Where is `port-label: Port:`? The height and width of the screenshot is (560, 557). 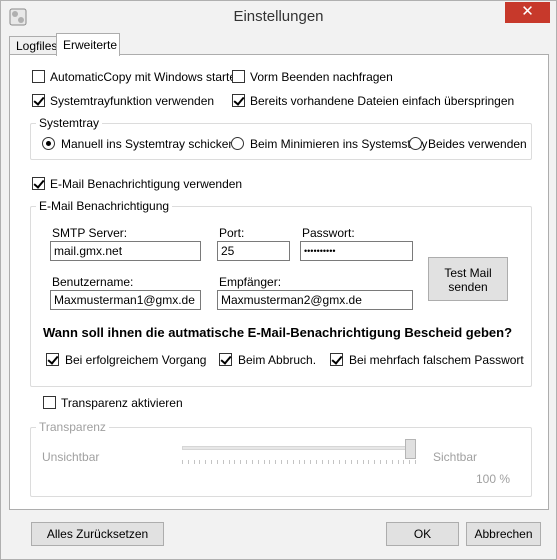 port-label: Port: is located at coordinates (232, 233).